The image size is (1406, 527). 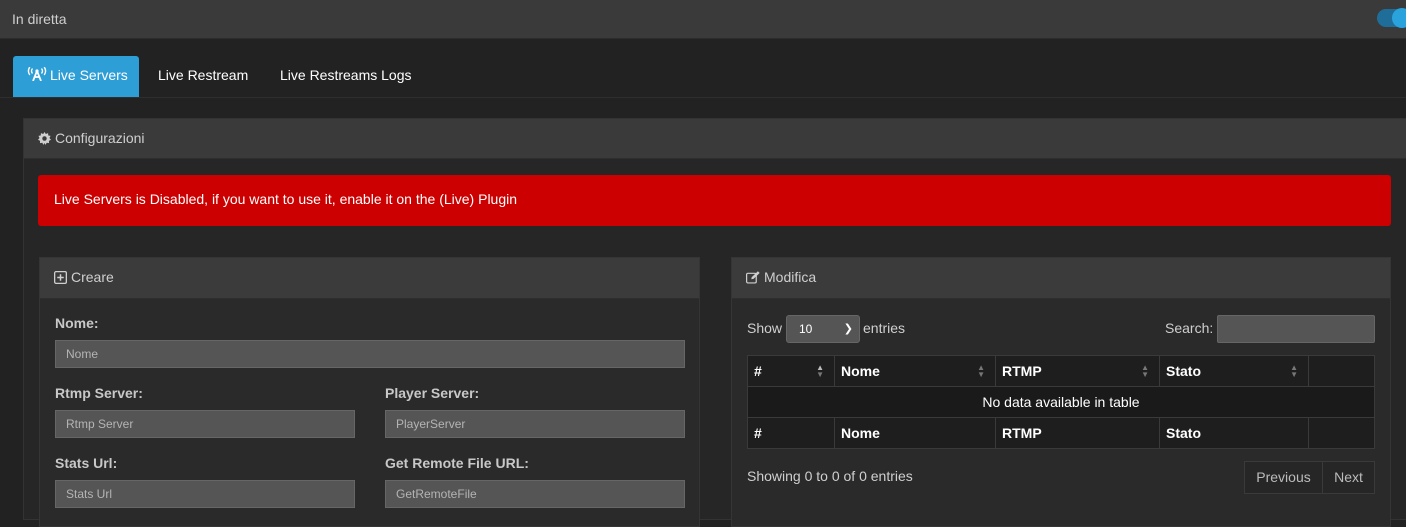 I want to click on modify-card-title: Modifica, so click(x=790, y=277).